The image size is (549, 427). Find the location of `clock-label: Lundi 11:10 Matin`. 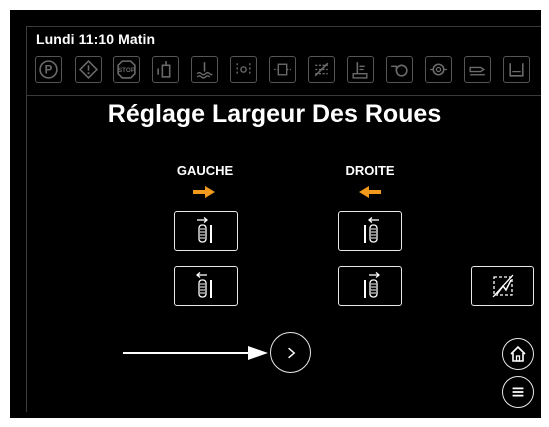

clock-label: Lundi 11:10 Matin is located at coordinates (96, 39).